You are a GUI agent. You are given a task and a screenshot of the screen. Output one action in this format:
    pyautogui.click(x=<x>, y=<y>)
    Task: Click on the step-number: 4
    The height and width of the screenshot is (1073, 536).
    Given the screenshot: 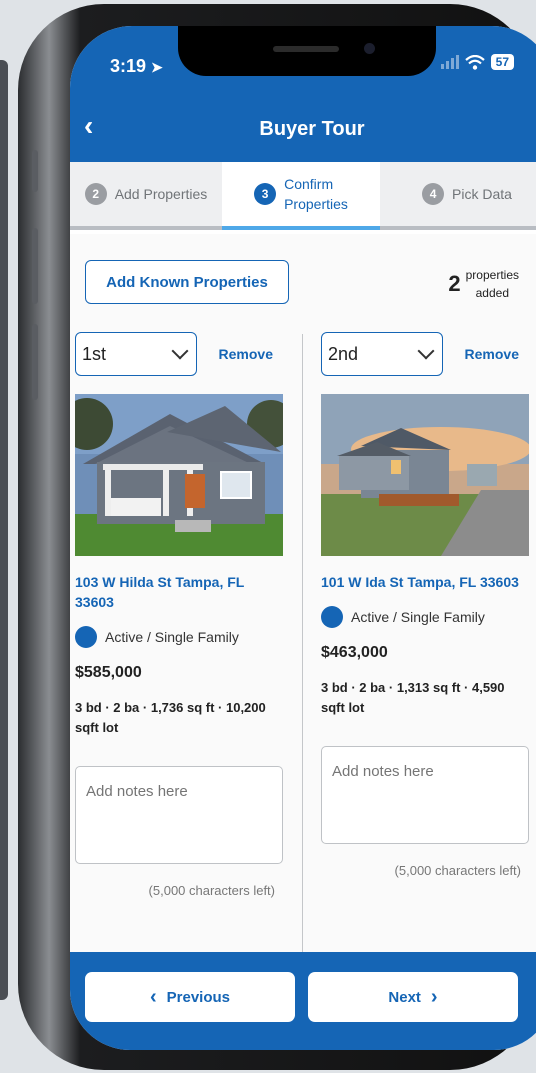 What is the action you would take?
    pyautogui.click(x=433, y=194)
    